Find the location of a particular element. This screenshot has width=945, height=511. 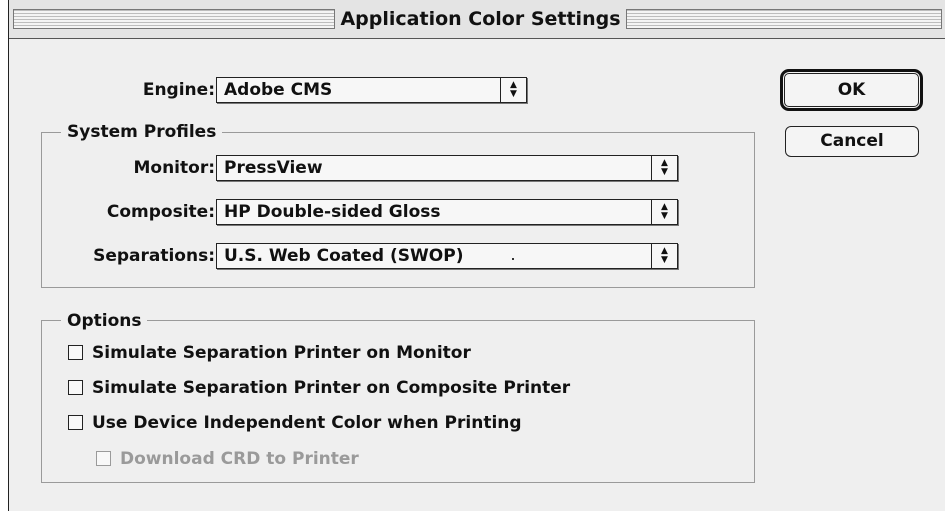

engine-popup: Adobe CMS ▲ ▼ is located at coordinates (371, 90).